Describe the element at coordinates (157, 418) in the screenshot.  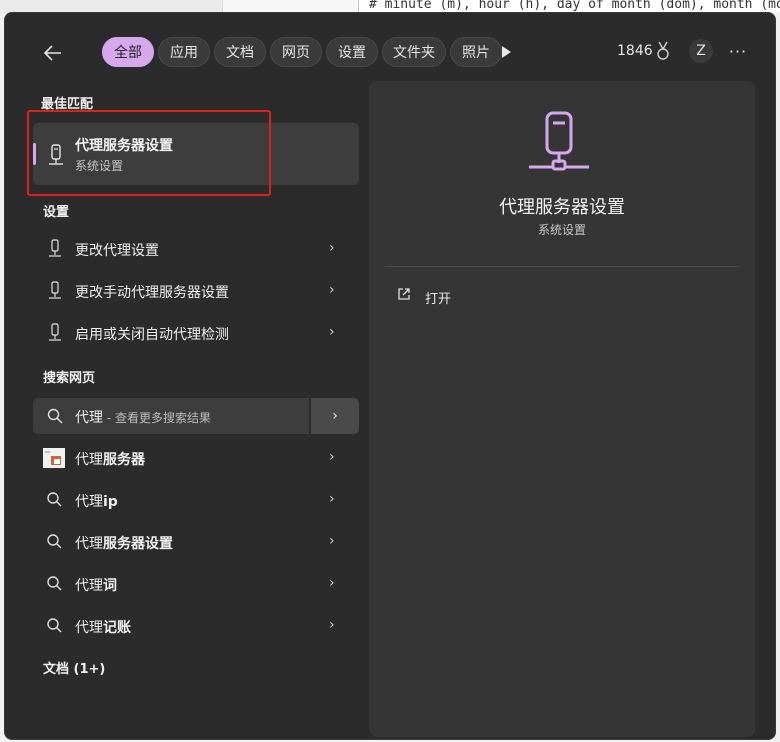
I see `query-hint: - 查看更多搜索结果` at that location.